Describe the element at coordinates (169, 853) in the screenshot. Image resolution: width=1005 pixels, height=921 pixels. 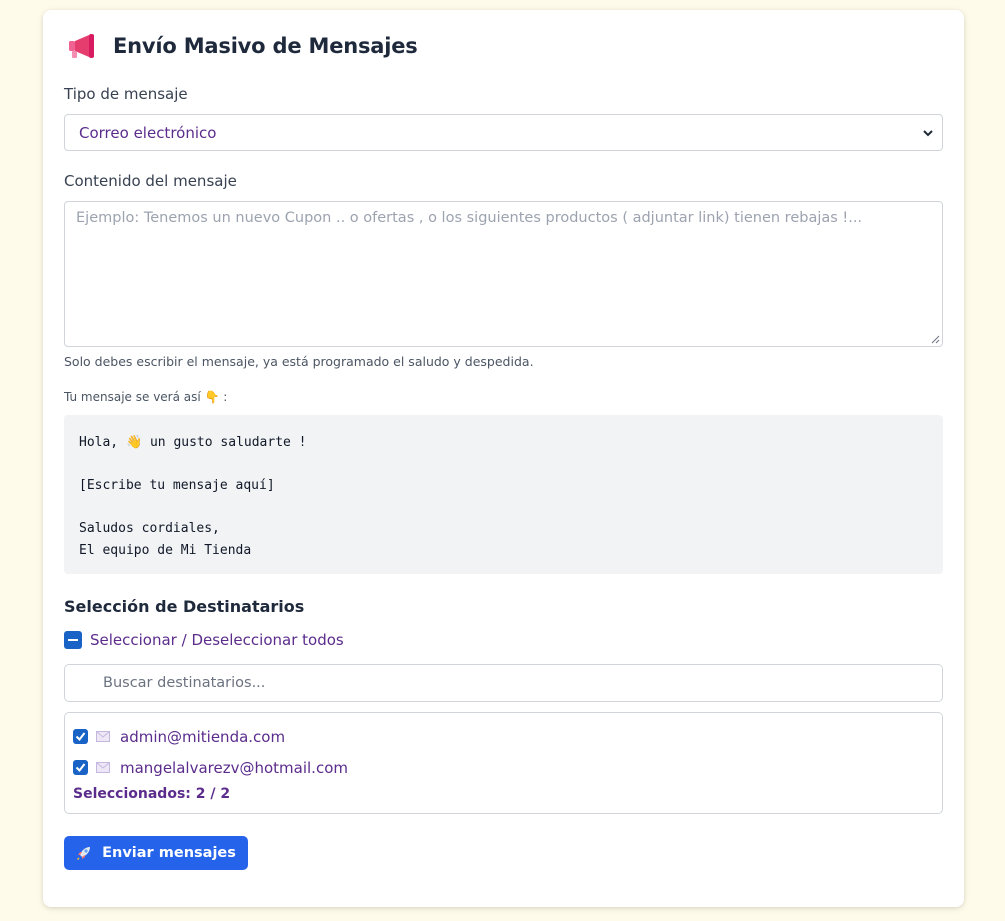
I see `send-button-label: Enviar mensajes` at that location.